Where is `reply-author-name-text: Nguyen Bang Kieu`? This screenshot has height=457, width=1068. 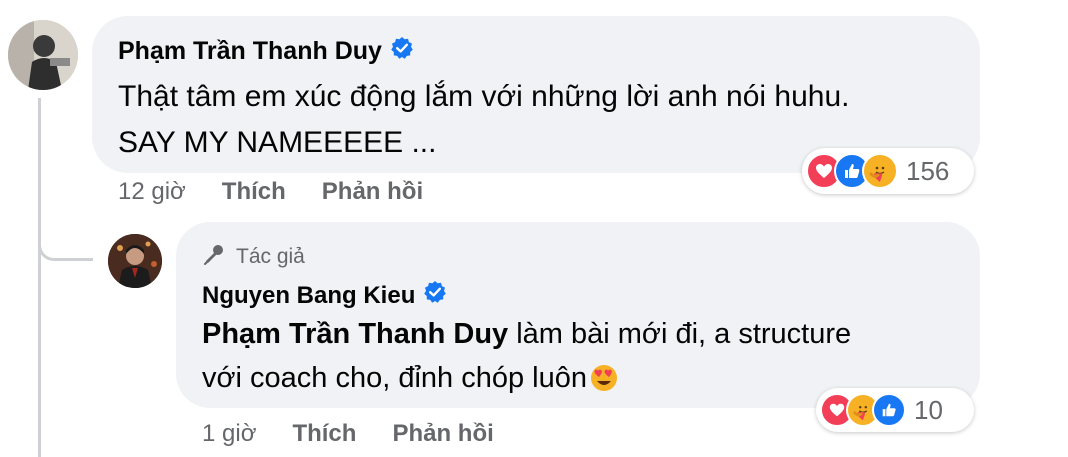
reply-author-name-text: Nguyen Bang Kieu is located at coordinates (308, 296).